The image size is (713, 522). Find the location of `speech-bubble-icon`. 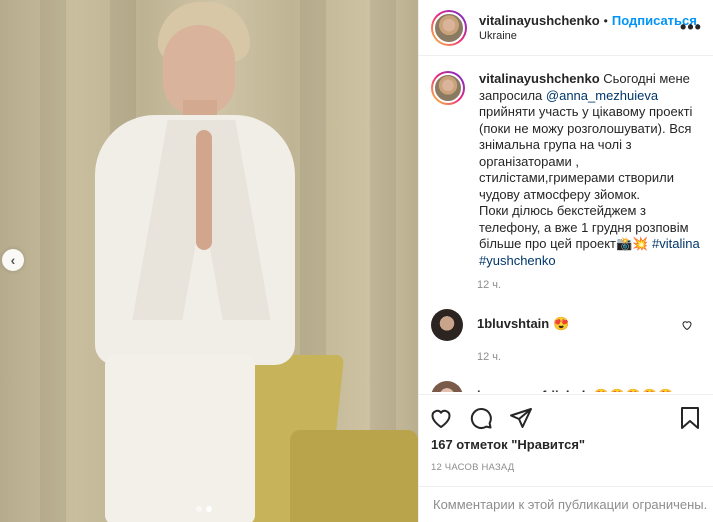

speech-bubble-icon is located at coordinates (481, 418).